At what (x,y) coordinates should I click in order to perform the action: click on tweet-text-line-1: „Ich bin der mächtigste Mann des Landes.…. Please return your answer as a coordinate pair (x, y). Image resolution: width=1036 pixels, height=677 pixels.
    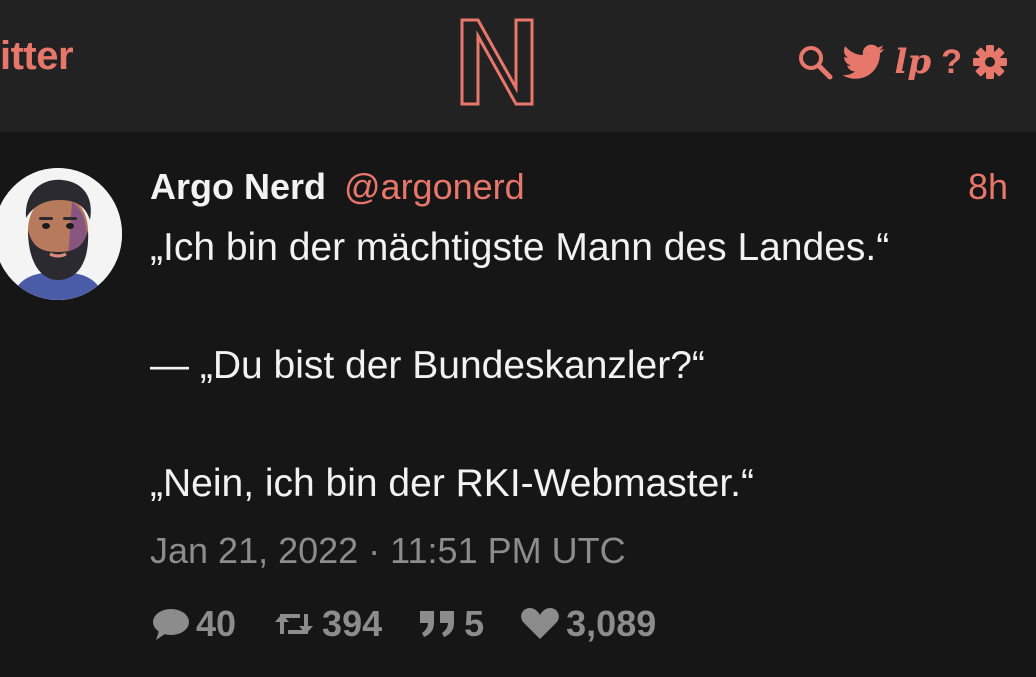
    Looking at the image, I should click on (520, 247).